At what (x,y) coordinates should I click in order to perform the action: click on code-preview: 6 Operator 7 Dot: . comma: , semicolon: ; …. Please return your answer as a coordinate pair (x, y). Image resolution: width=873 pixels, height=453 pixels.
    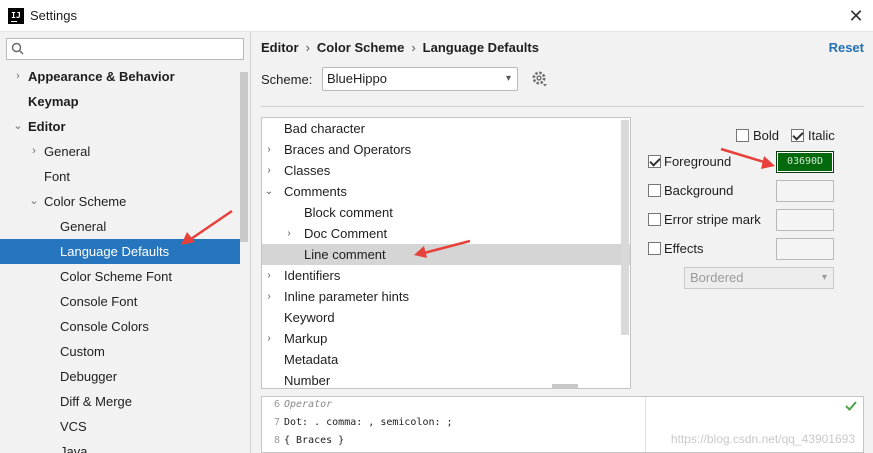
    Looking at the image, I should click on (562, 424).